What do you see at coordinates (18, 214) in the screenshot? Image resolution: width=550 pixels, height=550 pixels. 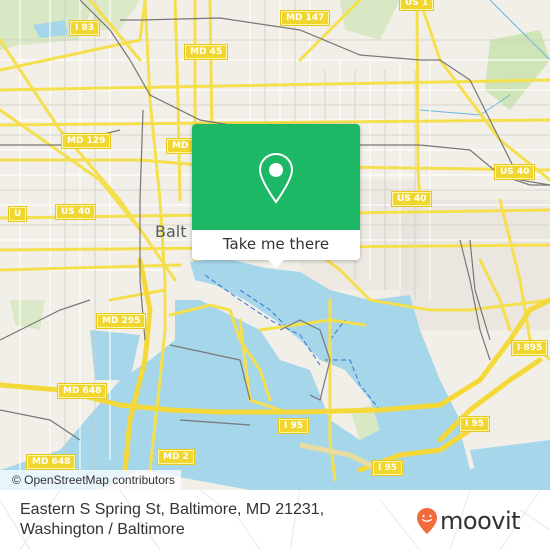 I see `road-shield-us40-partial: U` at bounding box center [18, 214].